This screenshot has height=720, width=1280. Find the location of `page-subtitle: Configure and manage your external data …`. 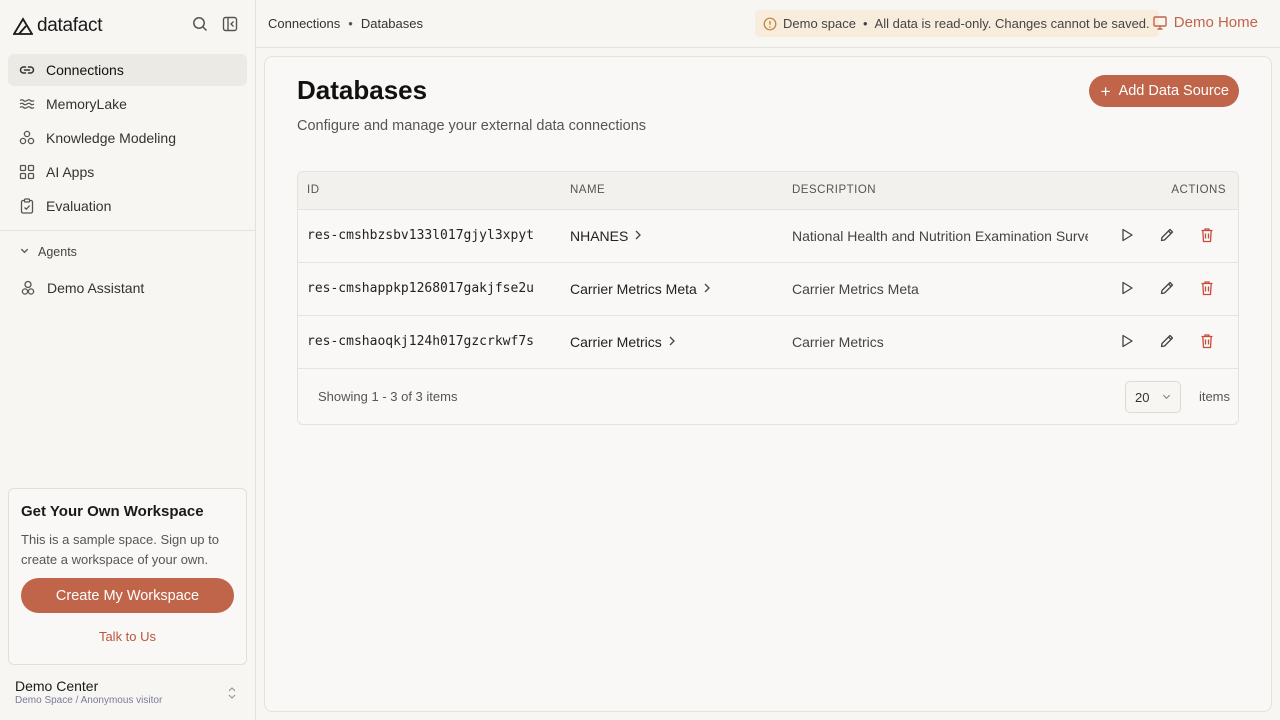

page-subtitle: Configure and manage your external data … is located at coordinates (472, 126).